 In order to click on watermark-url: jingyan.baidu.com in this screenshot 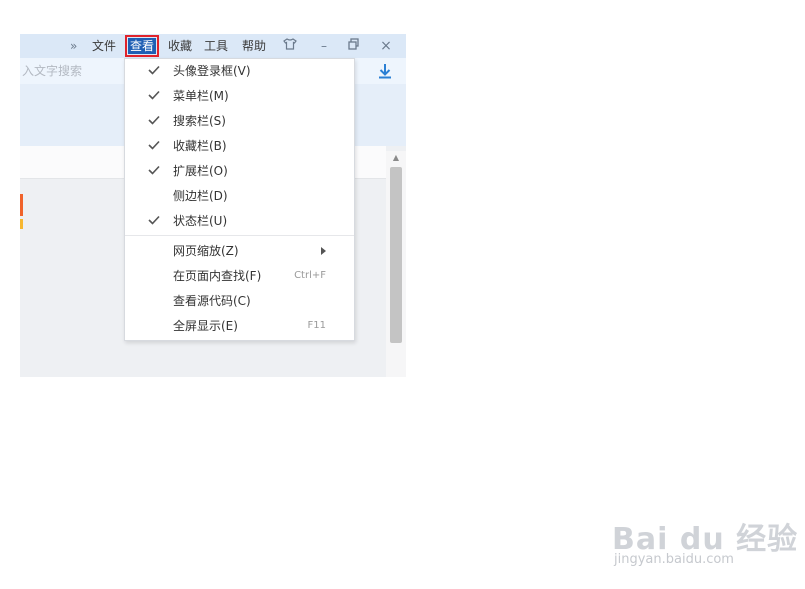, I will do `click(674, 559)`.